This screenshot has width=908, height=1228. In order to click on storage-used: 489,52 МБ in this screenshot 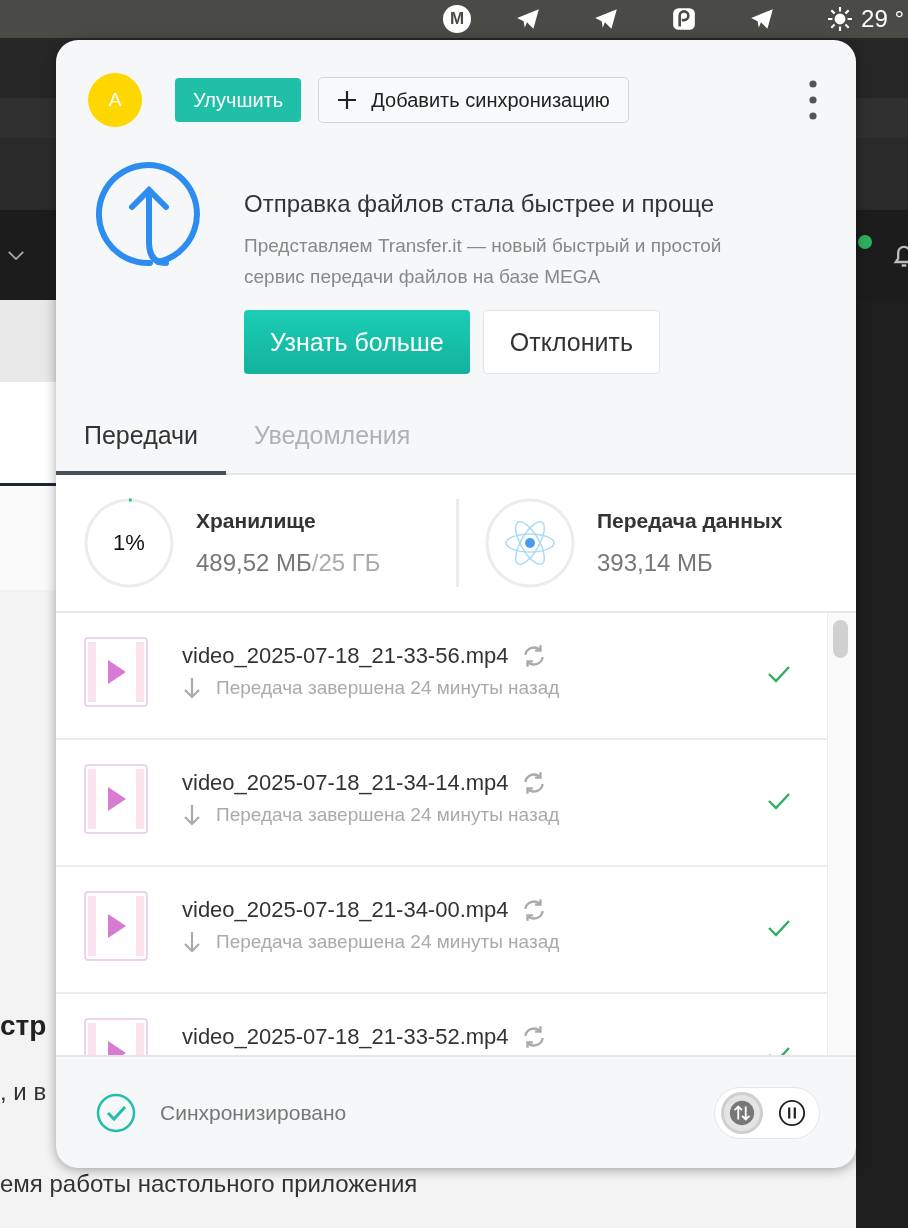, I will do `click(254, 562)`.